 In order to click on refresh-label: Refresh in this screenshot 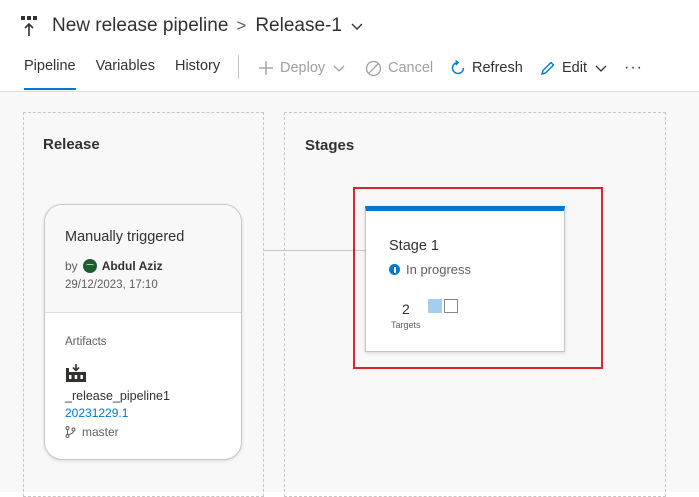, I will do `click(497, 68)`.